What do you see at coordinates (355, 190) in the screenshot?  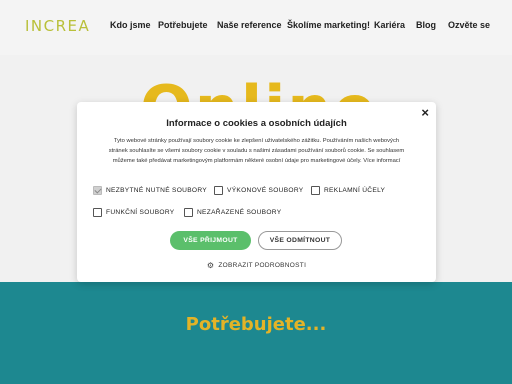 I see `option-label: REKLAMNÍ ÚČELY` at bounding box center [355, 190].